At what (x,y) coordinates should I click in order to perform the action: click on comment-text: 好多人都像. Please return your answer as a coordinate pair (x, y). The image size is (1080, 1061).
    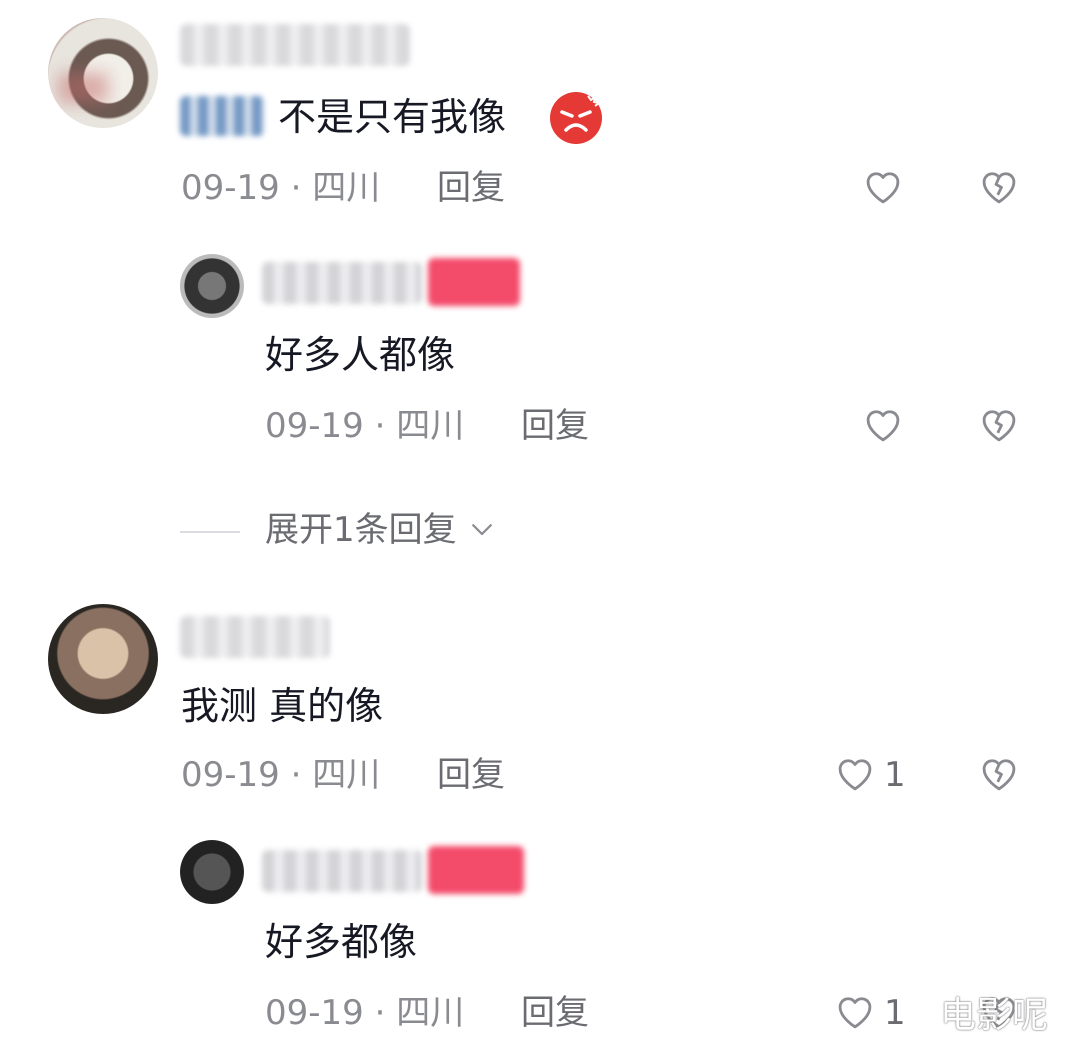
    Looking at the image, I should click on (360, 355).